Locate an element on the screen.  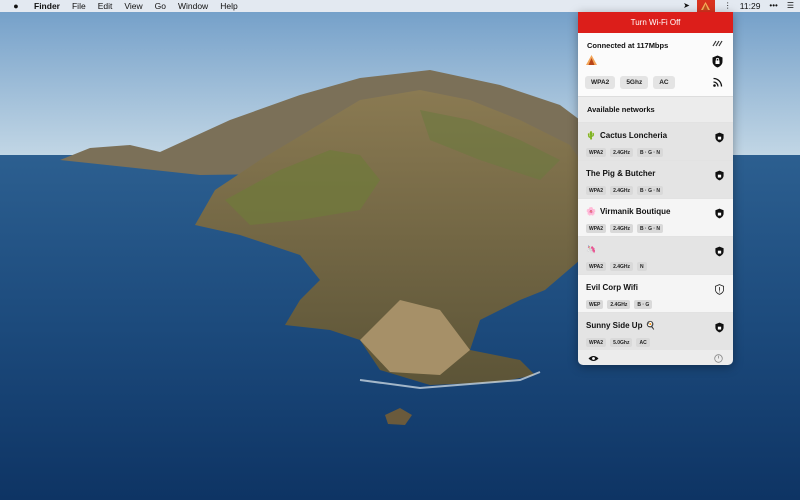
network-name: Cactus Loncheria is located at coordinates (633, 135).